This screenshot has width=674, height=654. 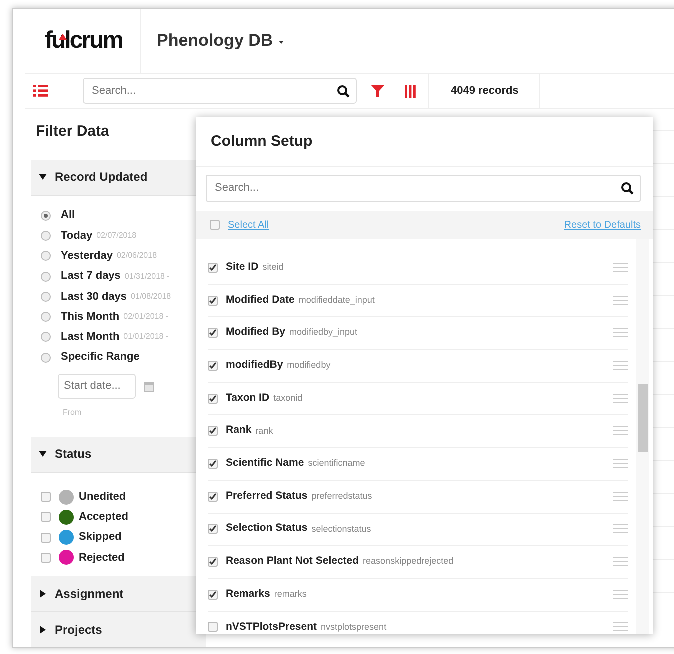 I want to click on record-count: 4049 records, so click(x=484, y=91).